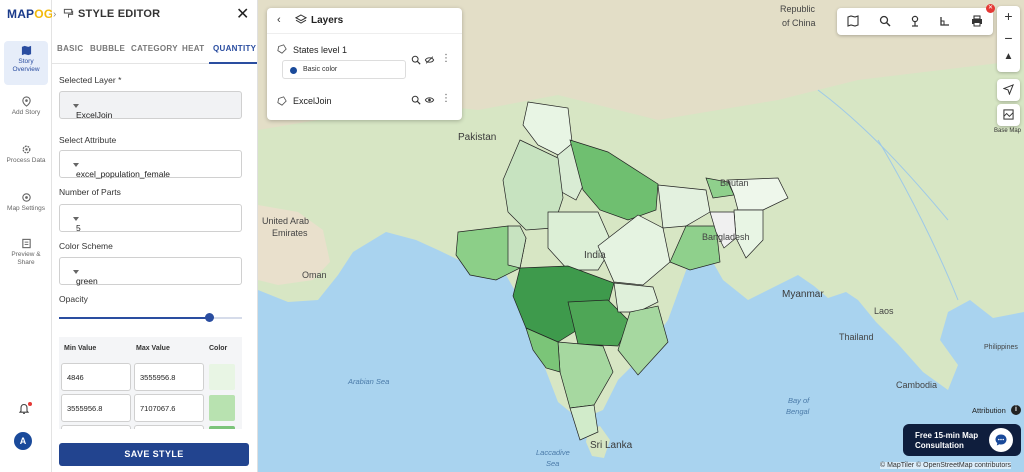  I want to click on scheme-value: green, so click(87, 281).